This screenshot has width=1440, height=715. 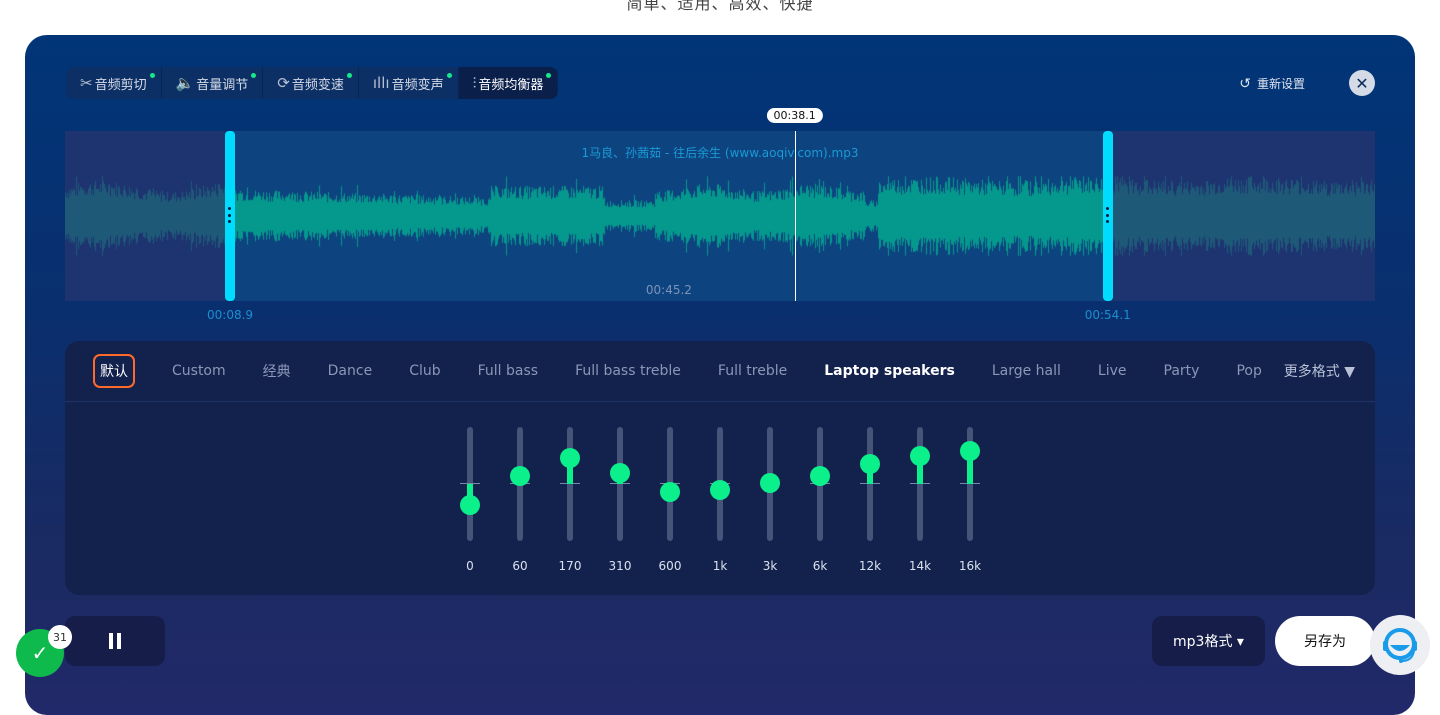 I want to click on tab-label: 音频均衡器, so click(x=511, y=85).